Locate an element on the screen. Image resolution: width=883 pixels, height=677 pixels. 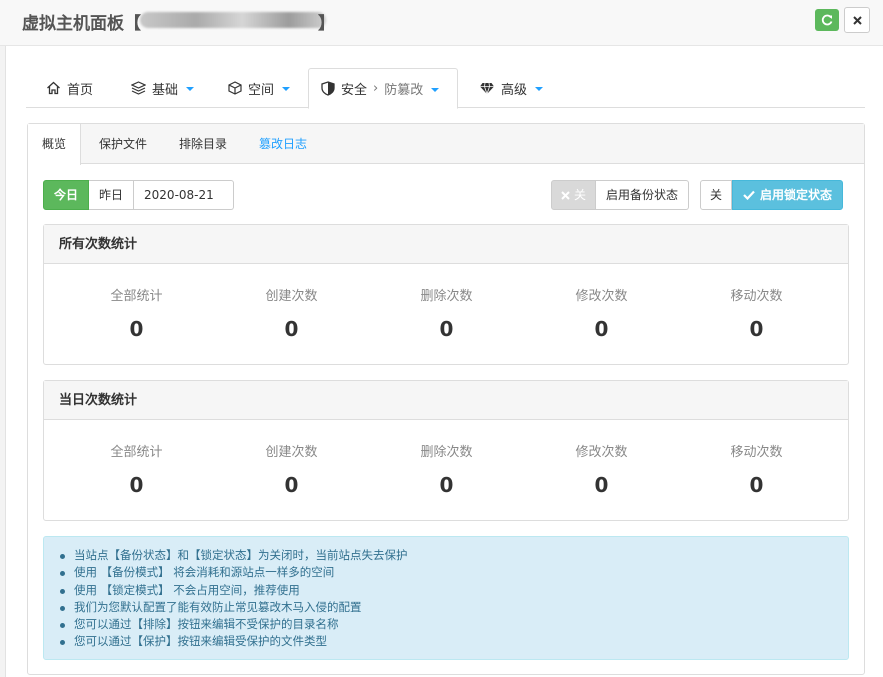
main-tabs: 首页 基础 空间 安全 › 防篡改 高级 is located at coordinates (445, 88).